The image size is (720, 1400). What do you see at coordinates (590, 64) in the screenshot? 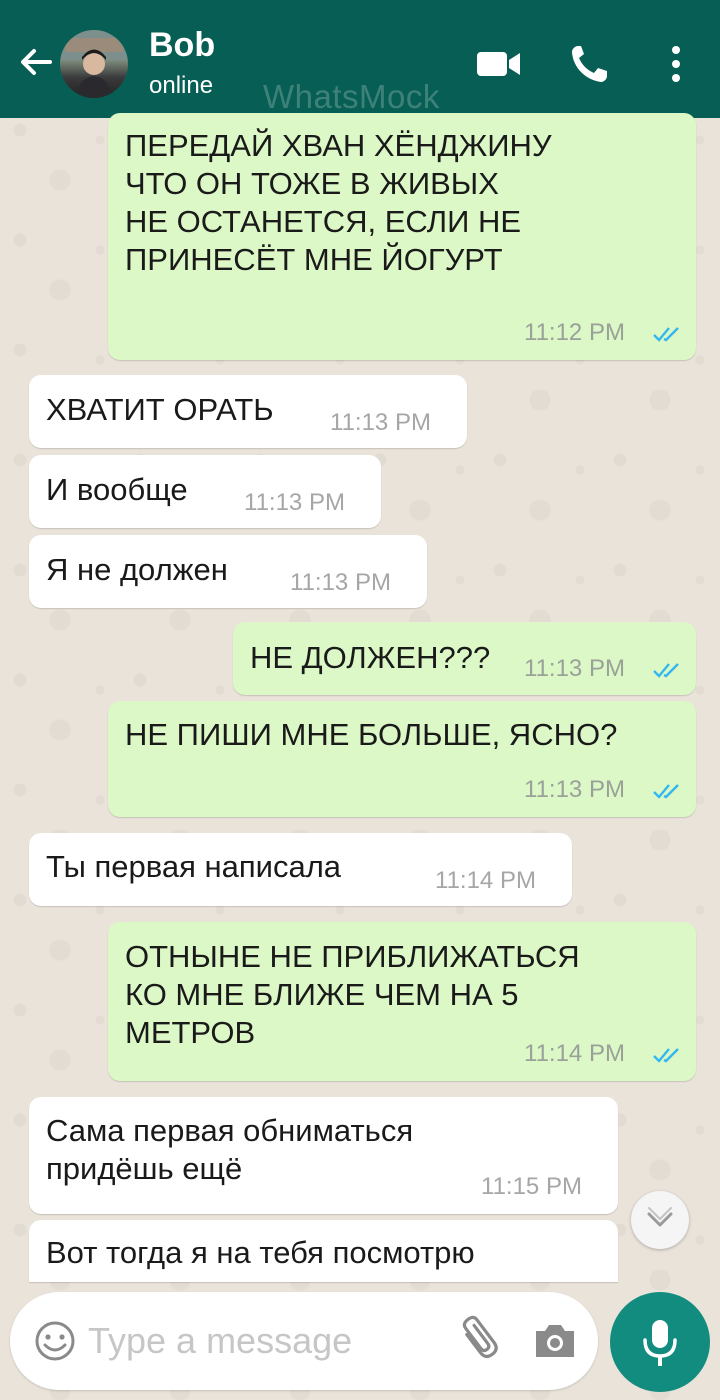
I see `phone-icon` at bounding box center [590, 64].